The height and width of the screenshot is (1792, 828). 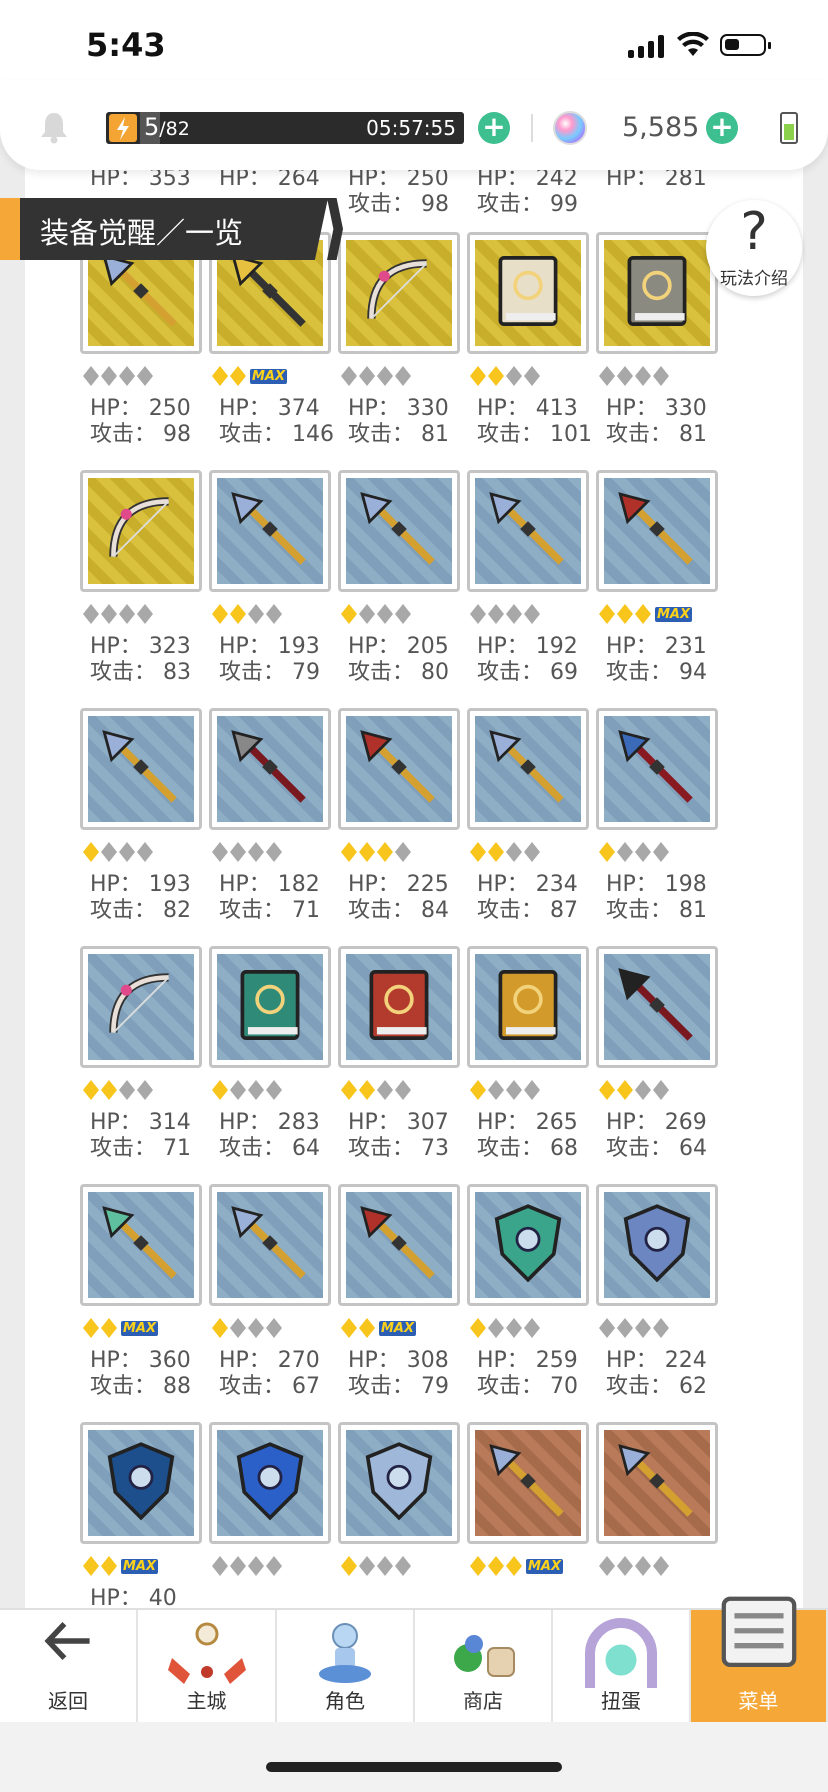 What do you see at coordinates (656, 1148) in the screenshot?
I see `attack-stat: 攻击： 64` at bounding box center [656, 1148].